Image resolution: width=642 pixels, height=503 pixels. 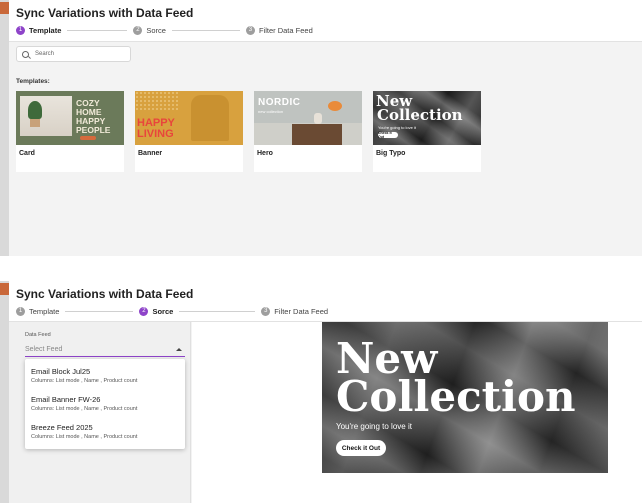 What do you see at coordinates (279, 102) in the screenshot?
I see `thumb-text: NORDIC` at bounding box center [279, 102].